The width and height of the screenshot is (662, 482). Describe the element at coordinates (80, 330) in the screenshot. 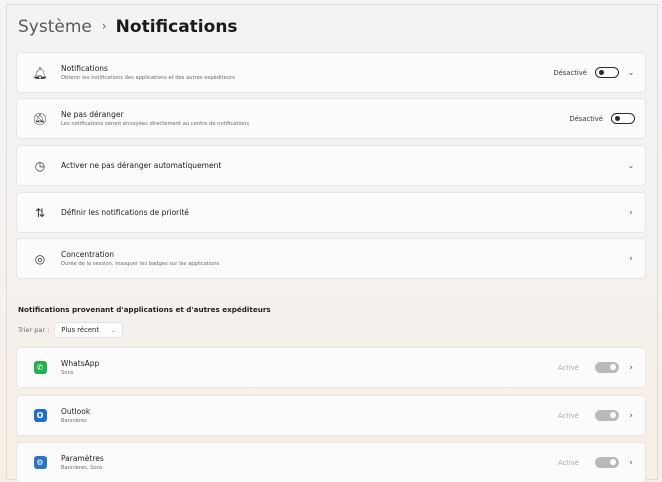

I see `sort-value: Plus récent` at that location.